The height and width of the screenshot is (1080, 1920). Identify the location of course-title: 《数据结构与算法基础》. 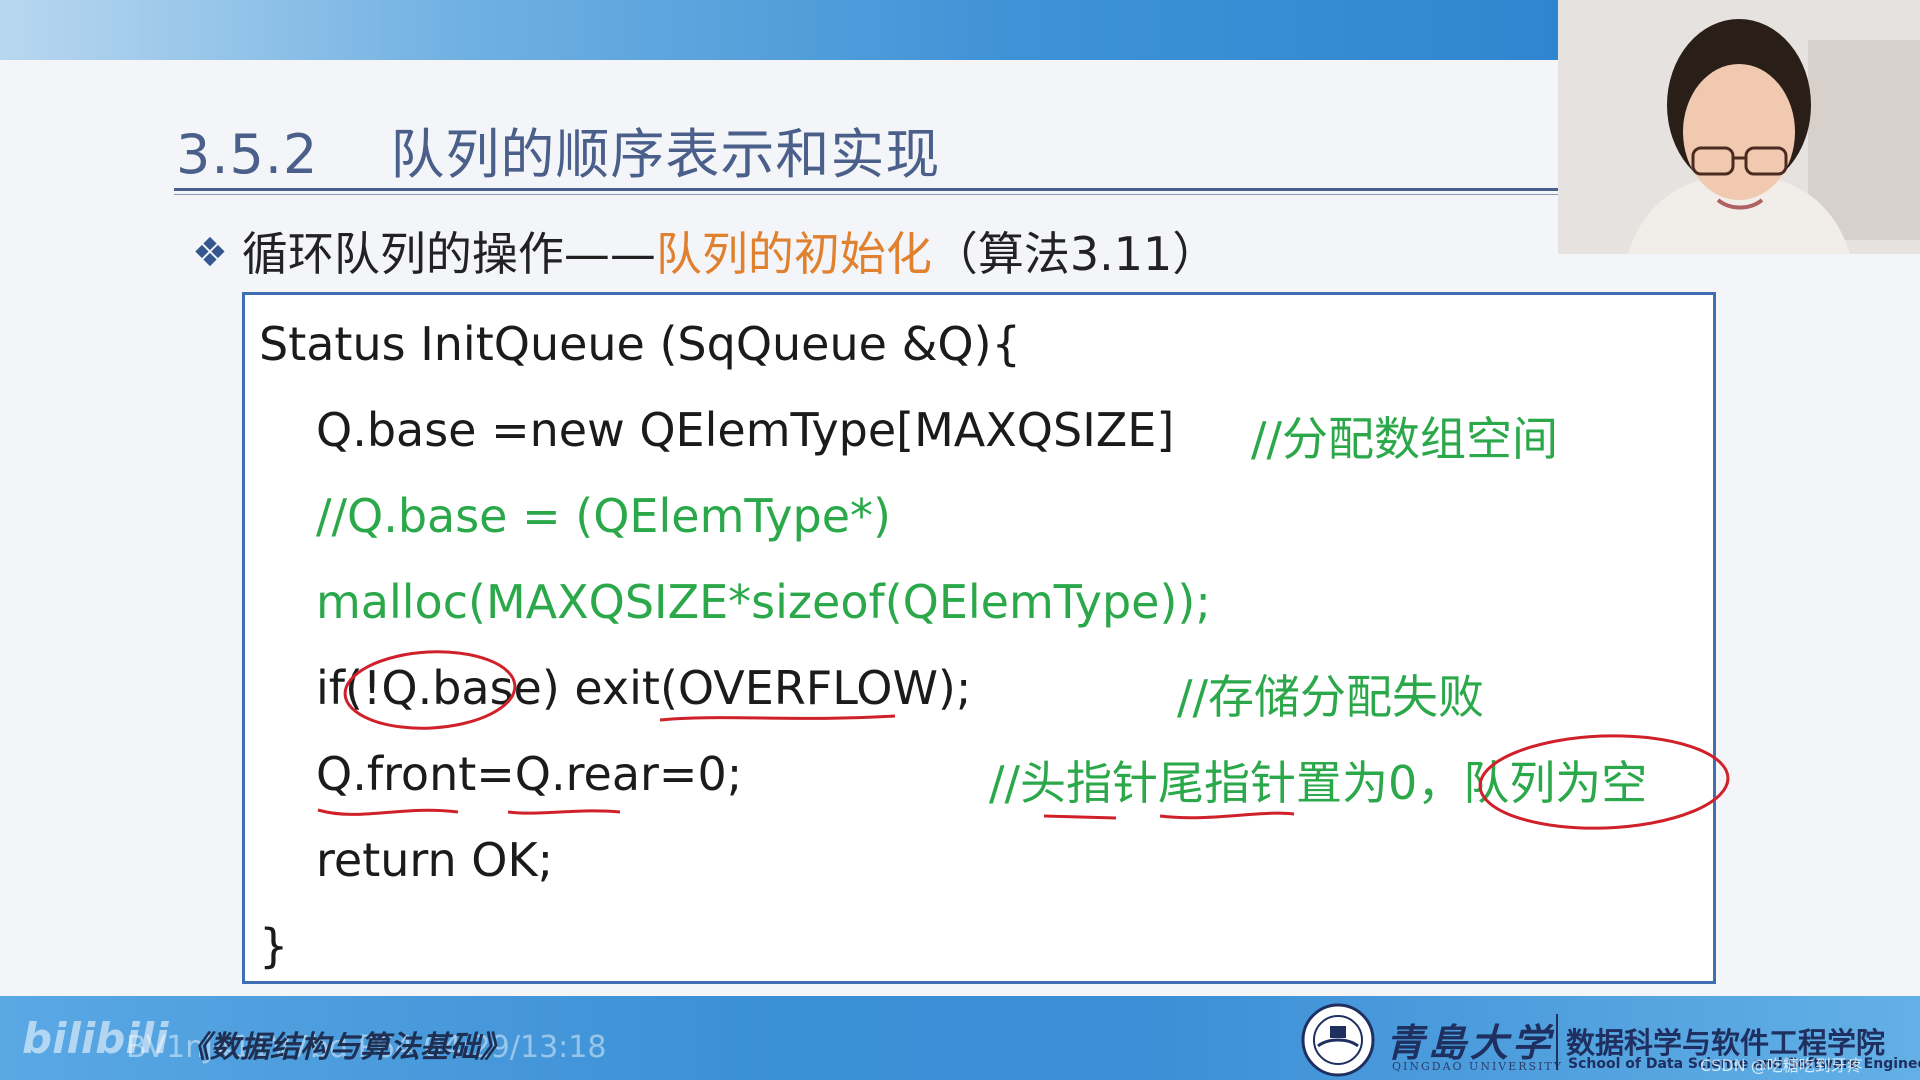
(345, 1047).